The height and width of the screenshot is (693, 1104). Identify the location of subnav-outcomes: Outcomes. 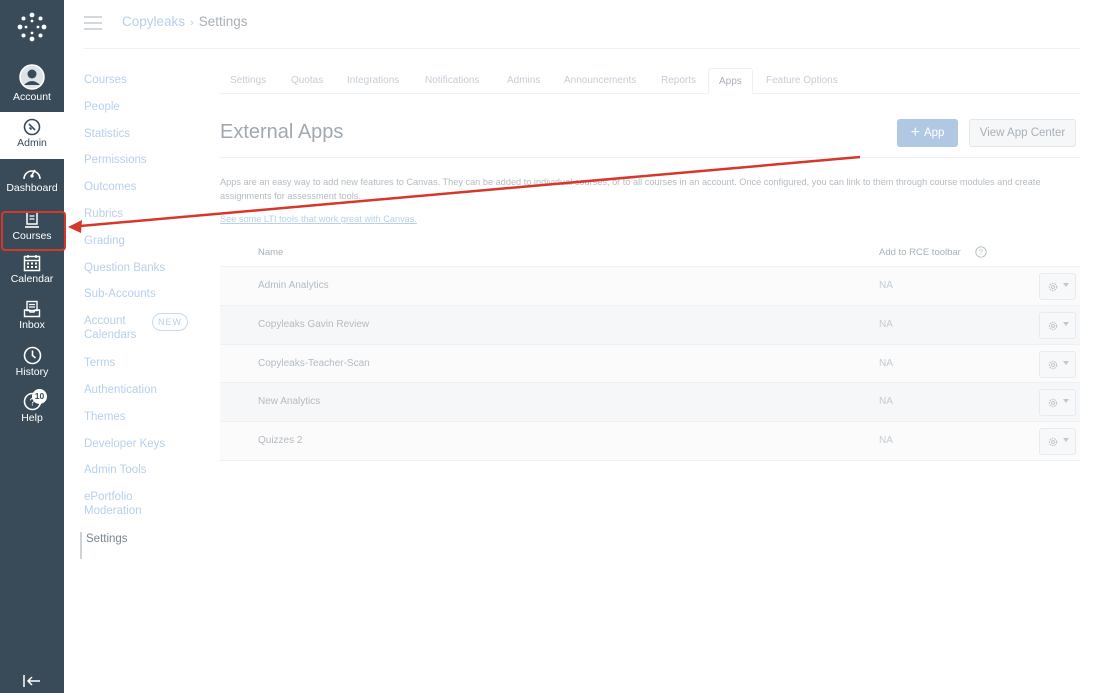
(140, 193).